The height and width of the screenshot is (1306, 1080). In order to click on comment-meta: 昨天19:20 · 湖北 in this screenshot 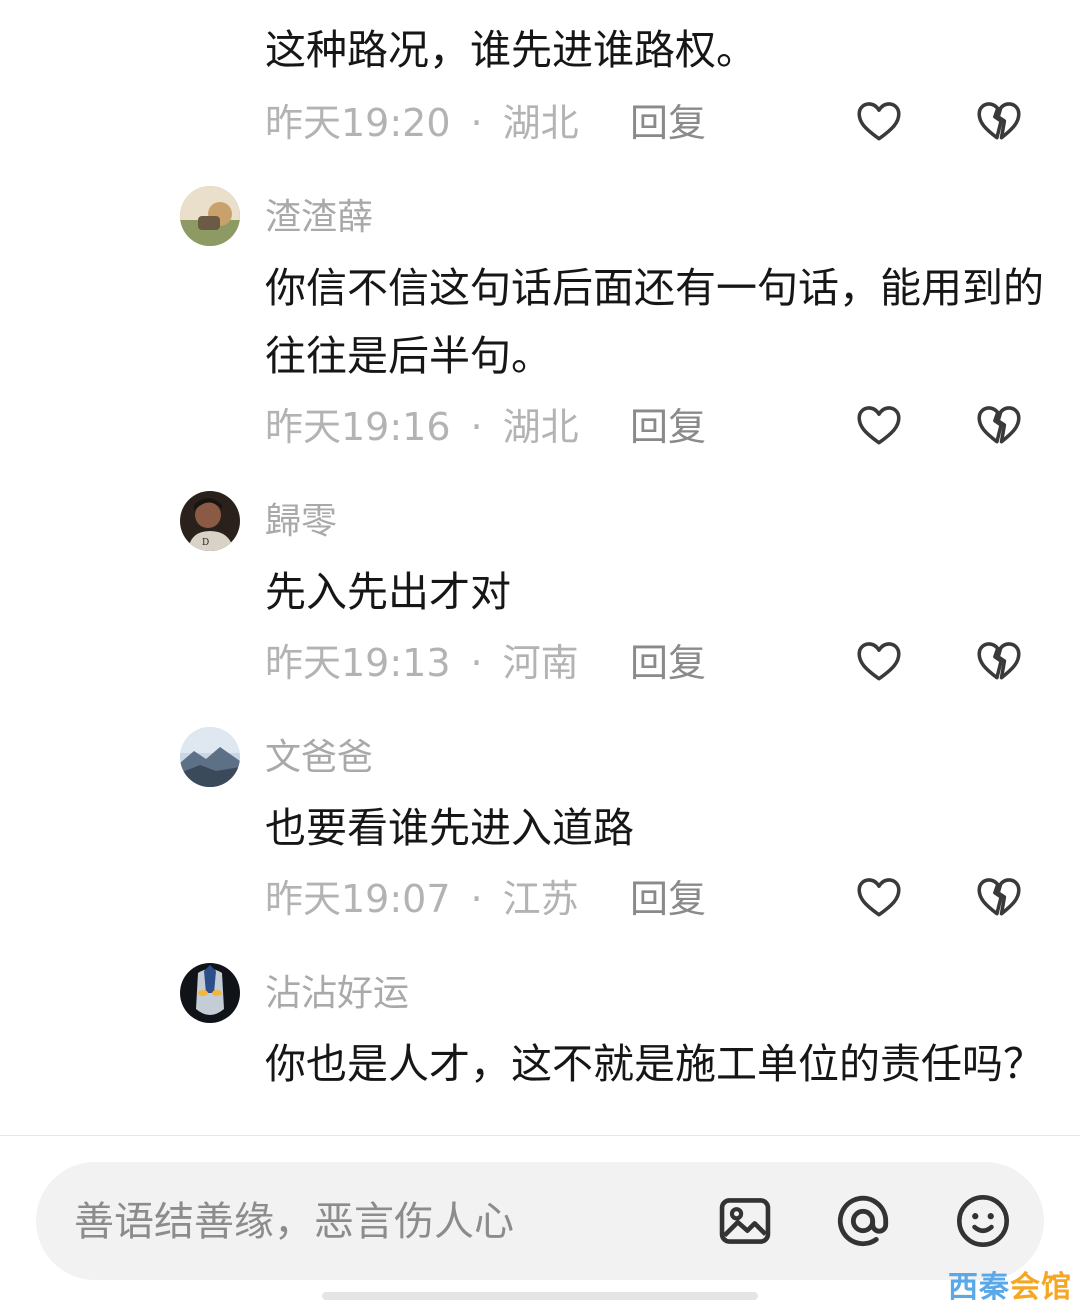, I will do `click(422, 123)`.